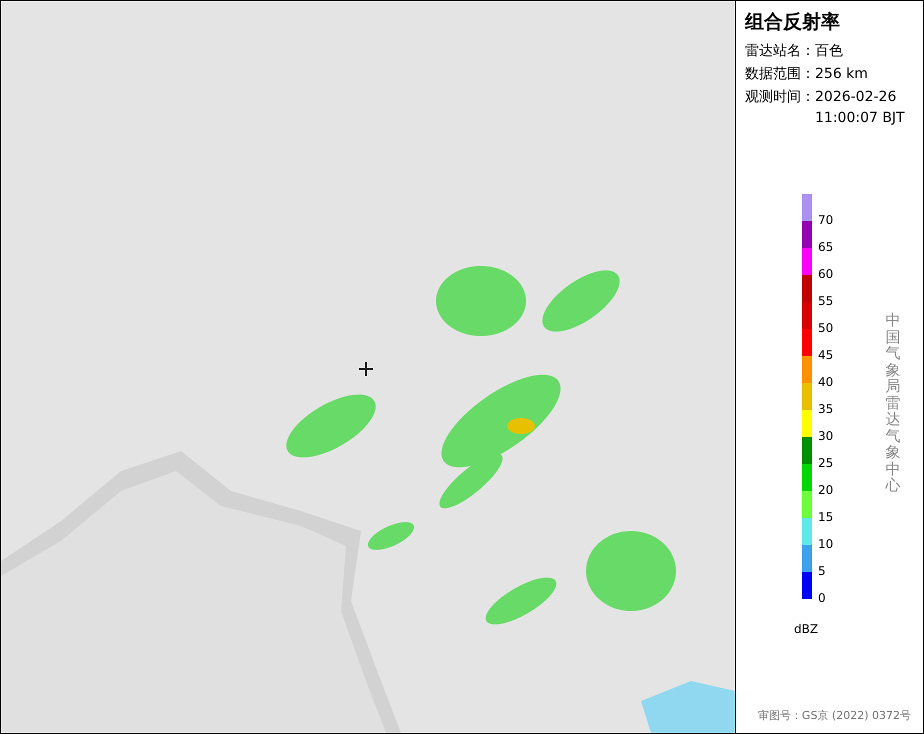 This screenshot has width=924, height=734. I want to click on approval-number: 审图号：GS京 (2022) 0372号, so click(834, 715).